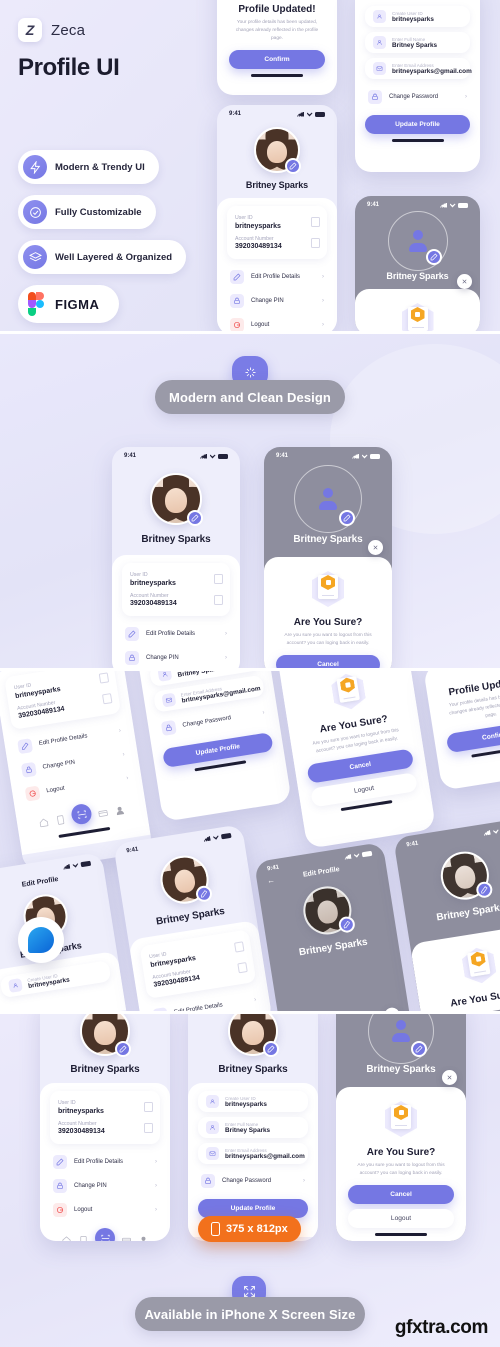 The image size is (500, 1347). What do you see at coordinates (28, 769) in the screenshot?
I see `lock-icon` at bounding box center [28, 769].